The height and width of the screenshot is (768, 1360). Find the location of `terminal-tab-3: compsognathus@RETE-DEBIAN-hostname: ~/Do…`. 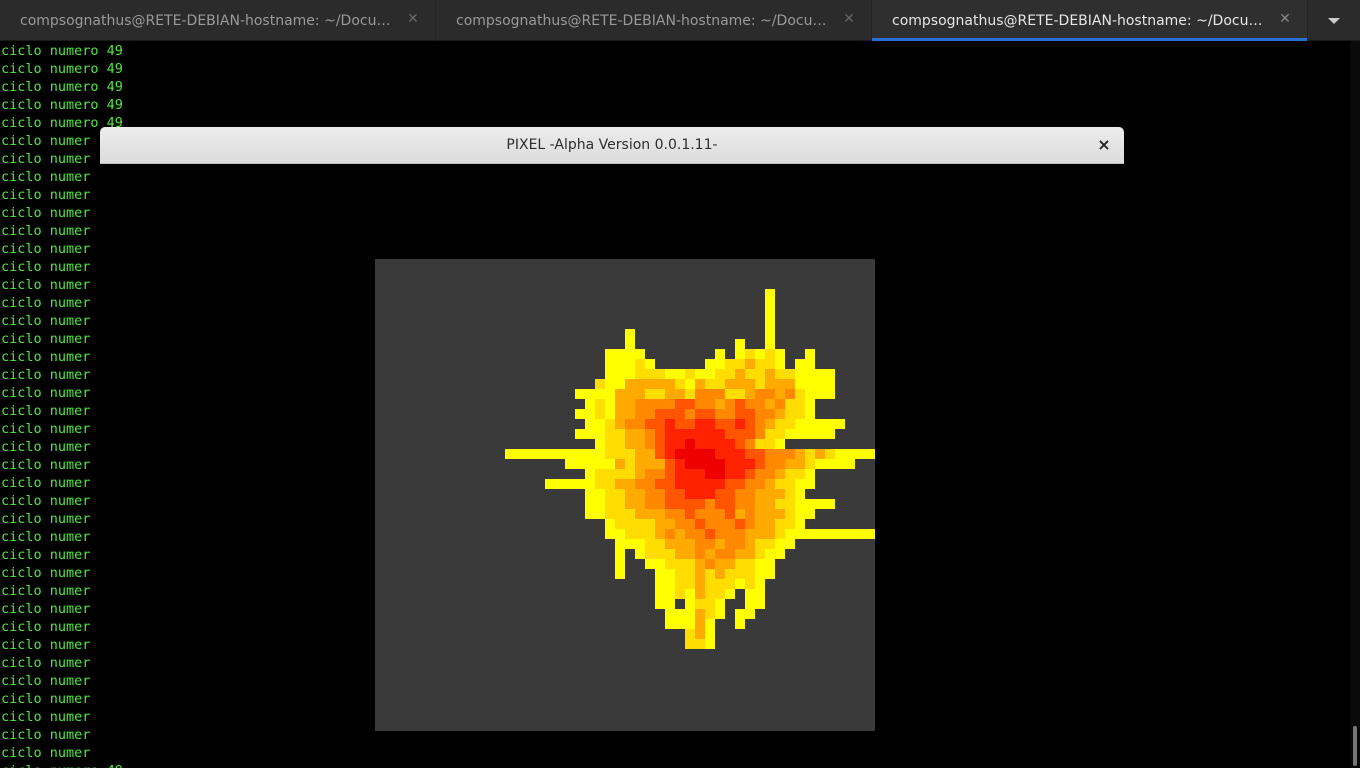

terminal-tab-3: compsognathus@RETE-DEBIAN-hostname: ~/Do… is located at coordinates (1090, 20).